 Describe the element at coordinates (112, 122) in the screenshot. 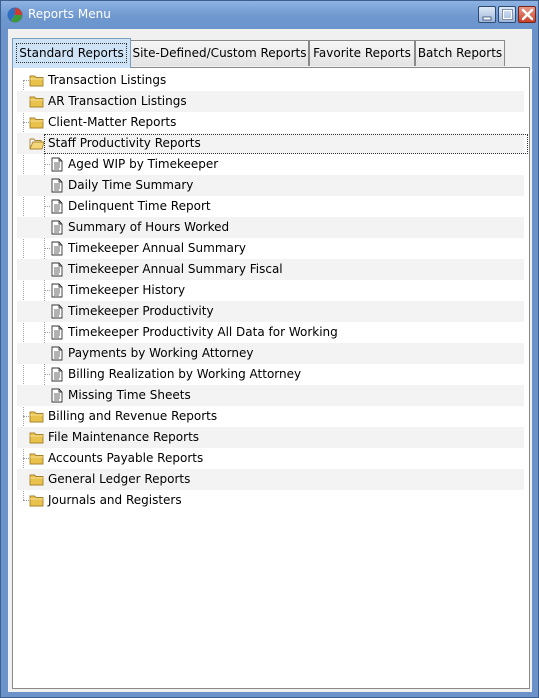

I see `folder-label: Client-Matter Reports` at that location.